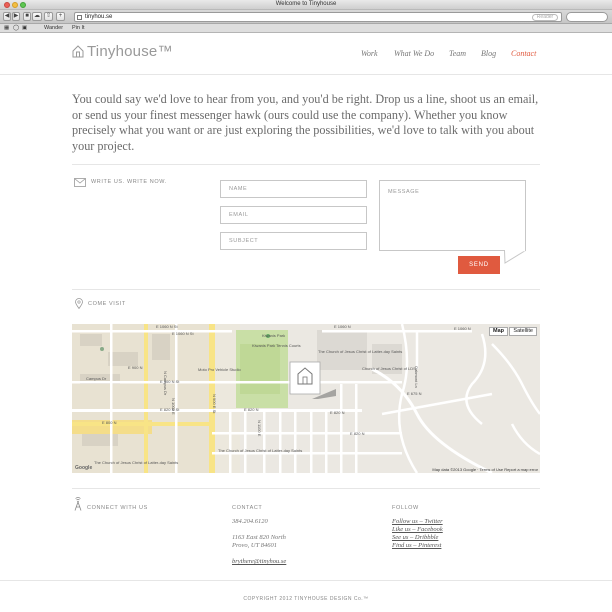  What do you see at coordinates (60, 16) in the screenshot?
I see `new-tab-icon: +` at bounding box center [60, 16].